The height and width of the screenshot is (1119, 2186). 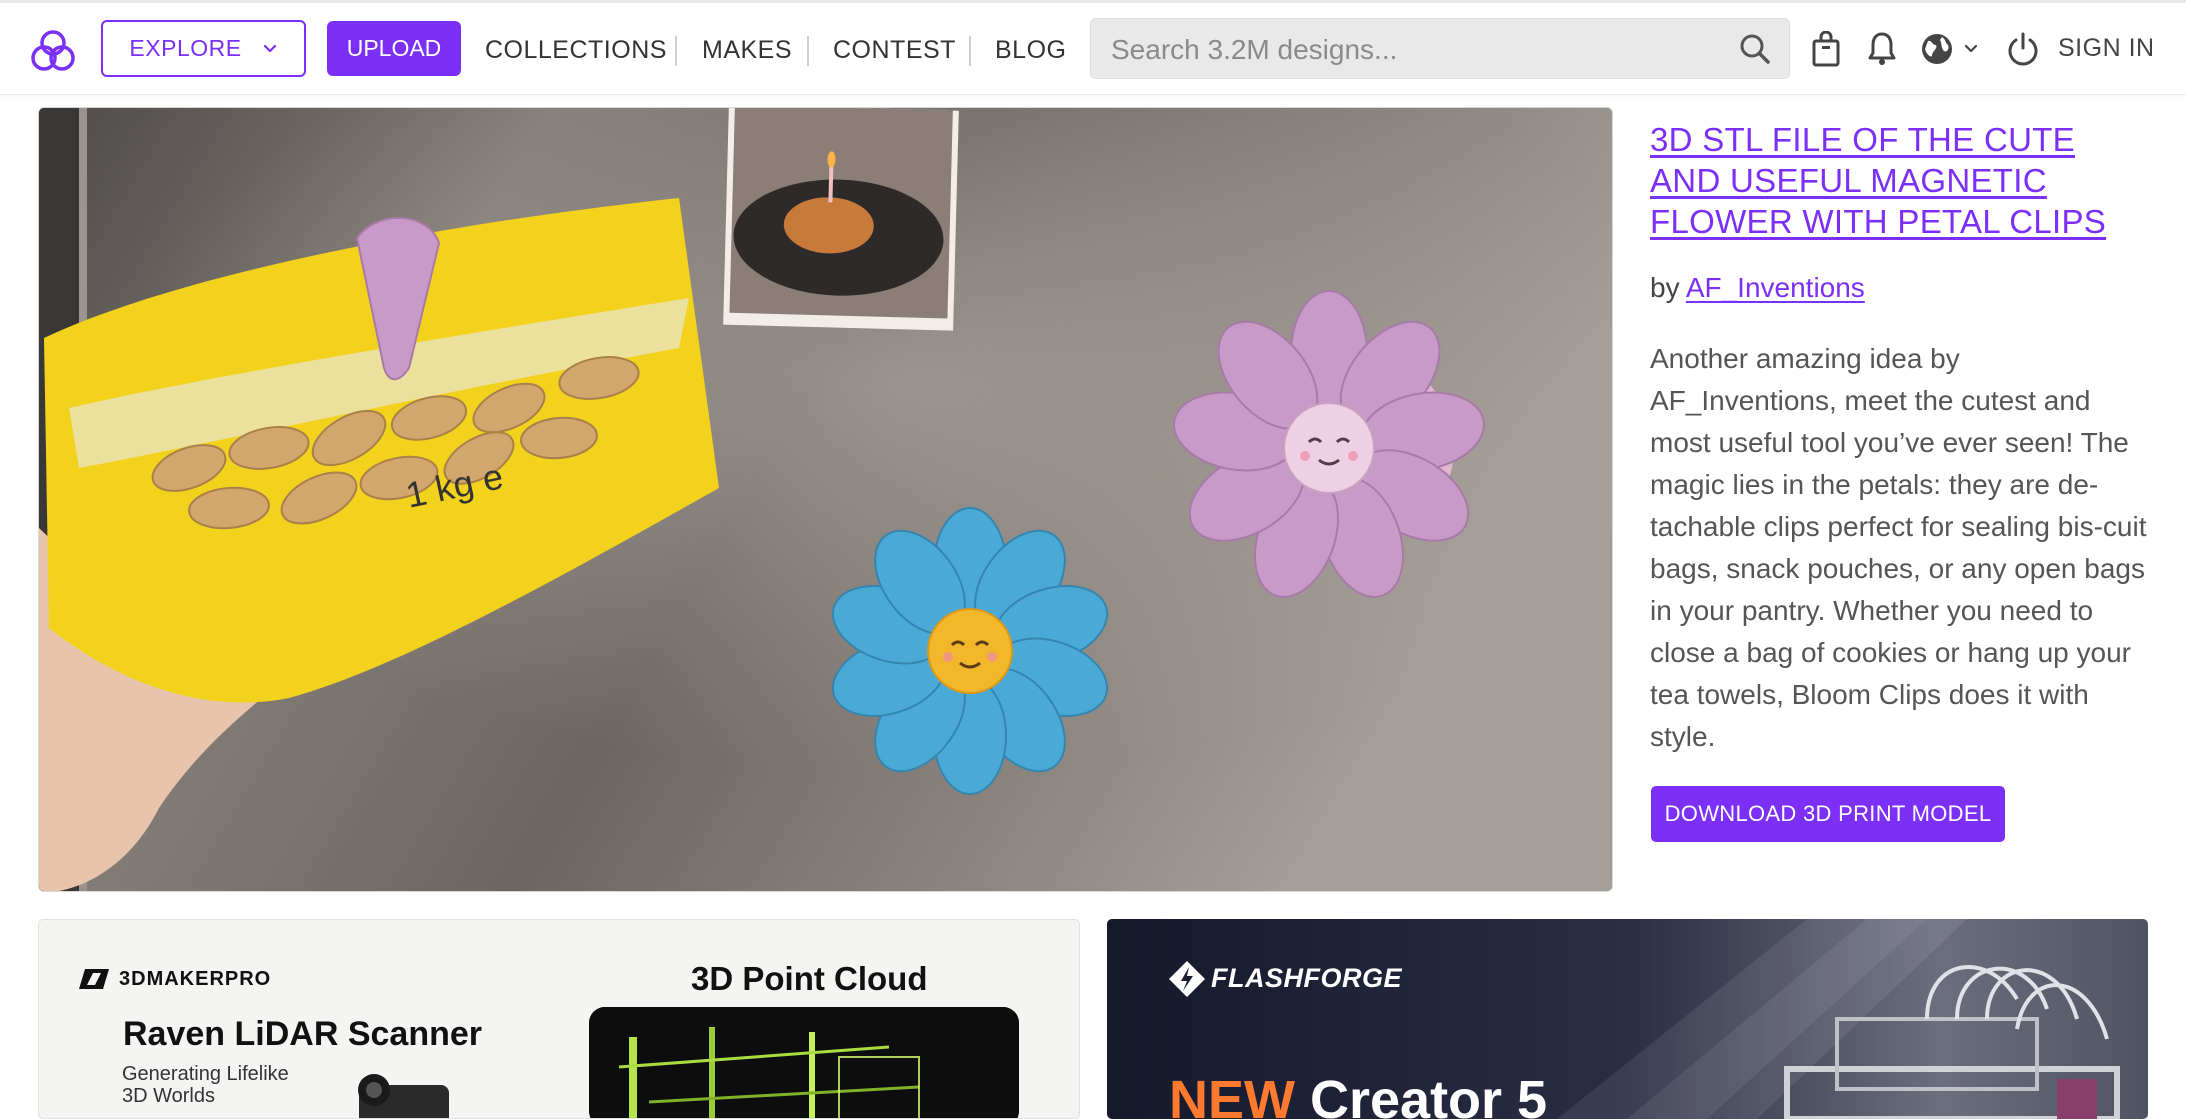 I want to click on point-cloud-illustration, so click(x=804, y=1062).